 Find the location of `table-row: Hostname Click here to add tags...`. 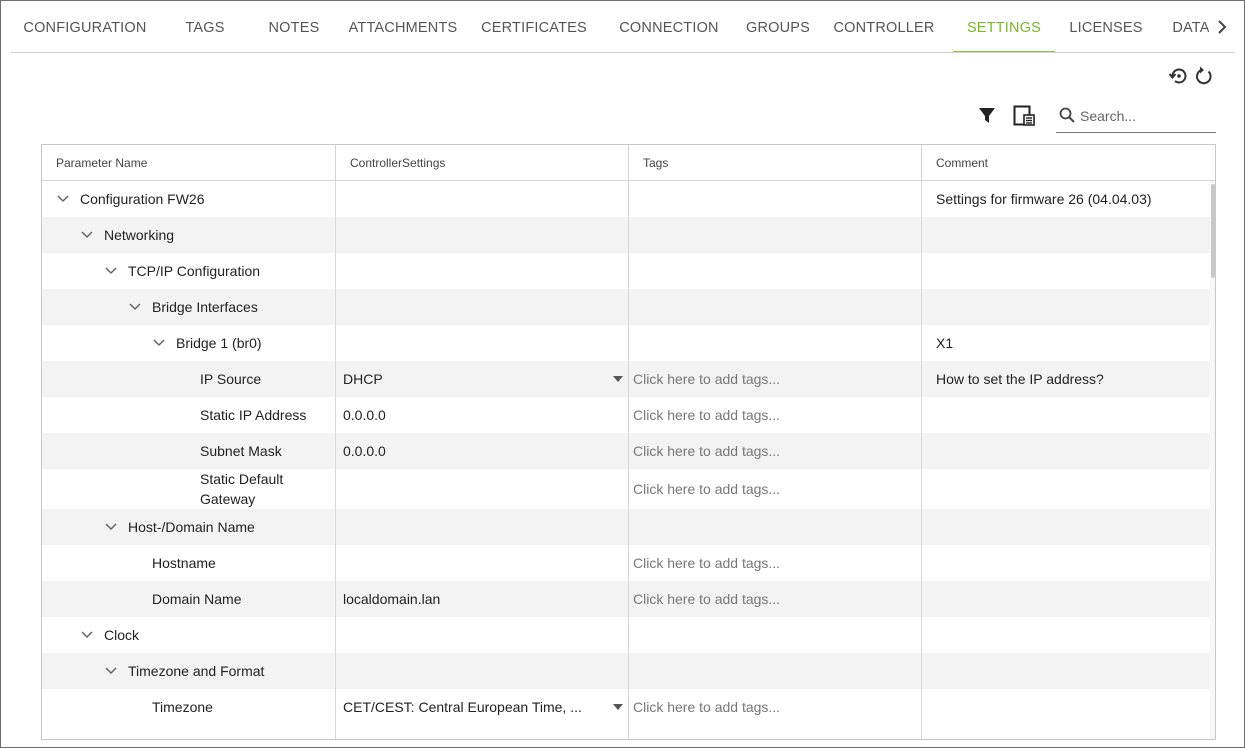

table-row: Hostname Click here to add tags... is located at coordinates (627, 563).